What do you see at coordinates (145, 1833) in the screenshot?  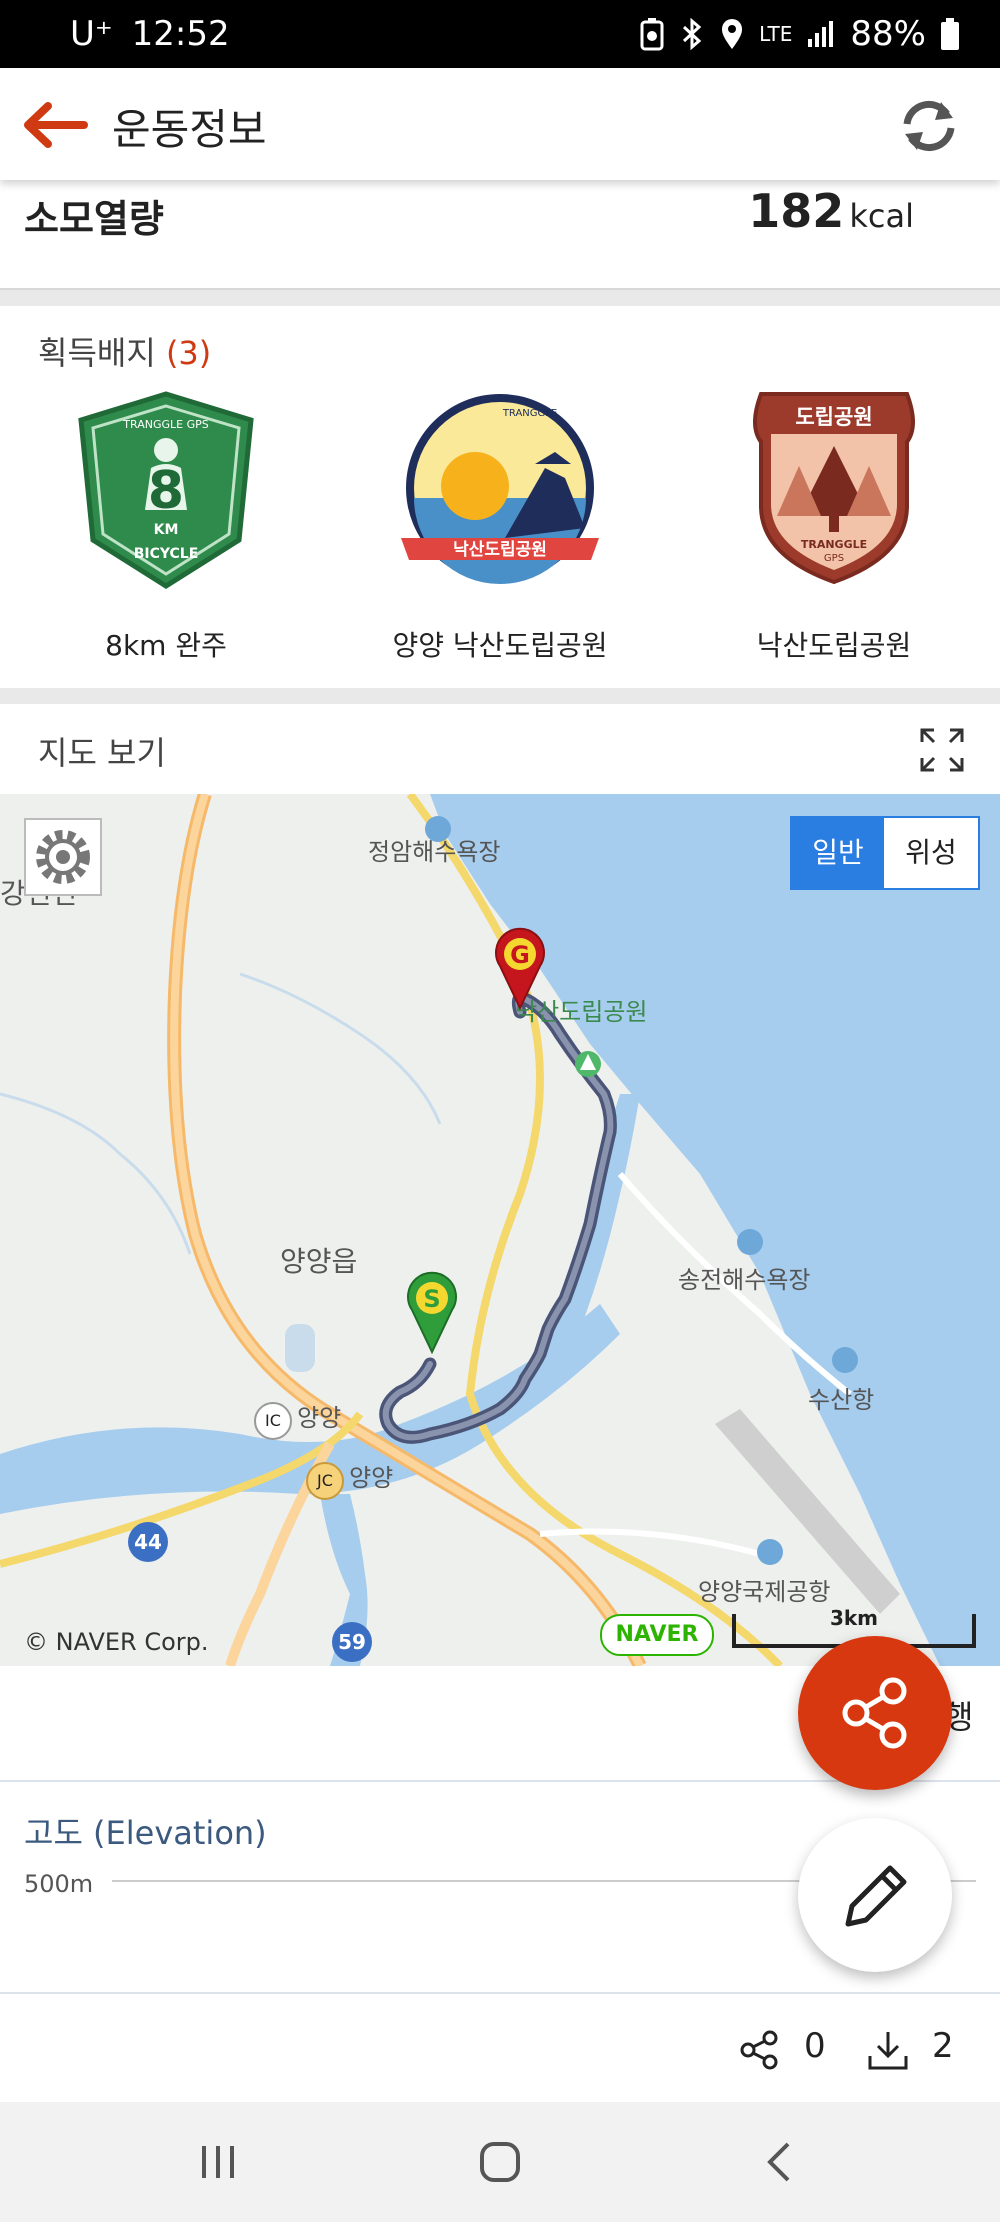 I see `elevation-title: 고도 (Elevation)` at bounding box center [145, 1833].